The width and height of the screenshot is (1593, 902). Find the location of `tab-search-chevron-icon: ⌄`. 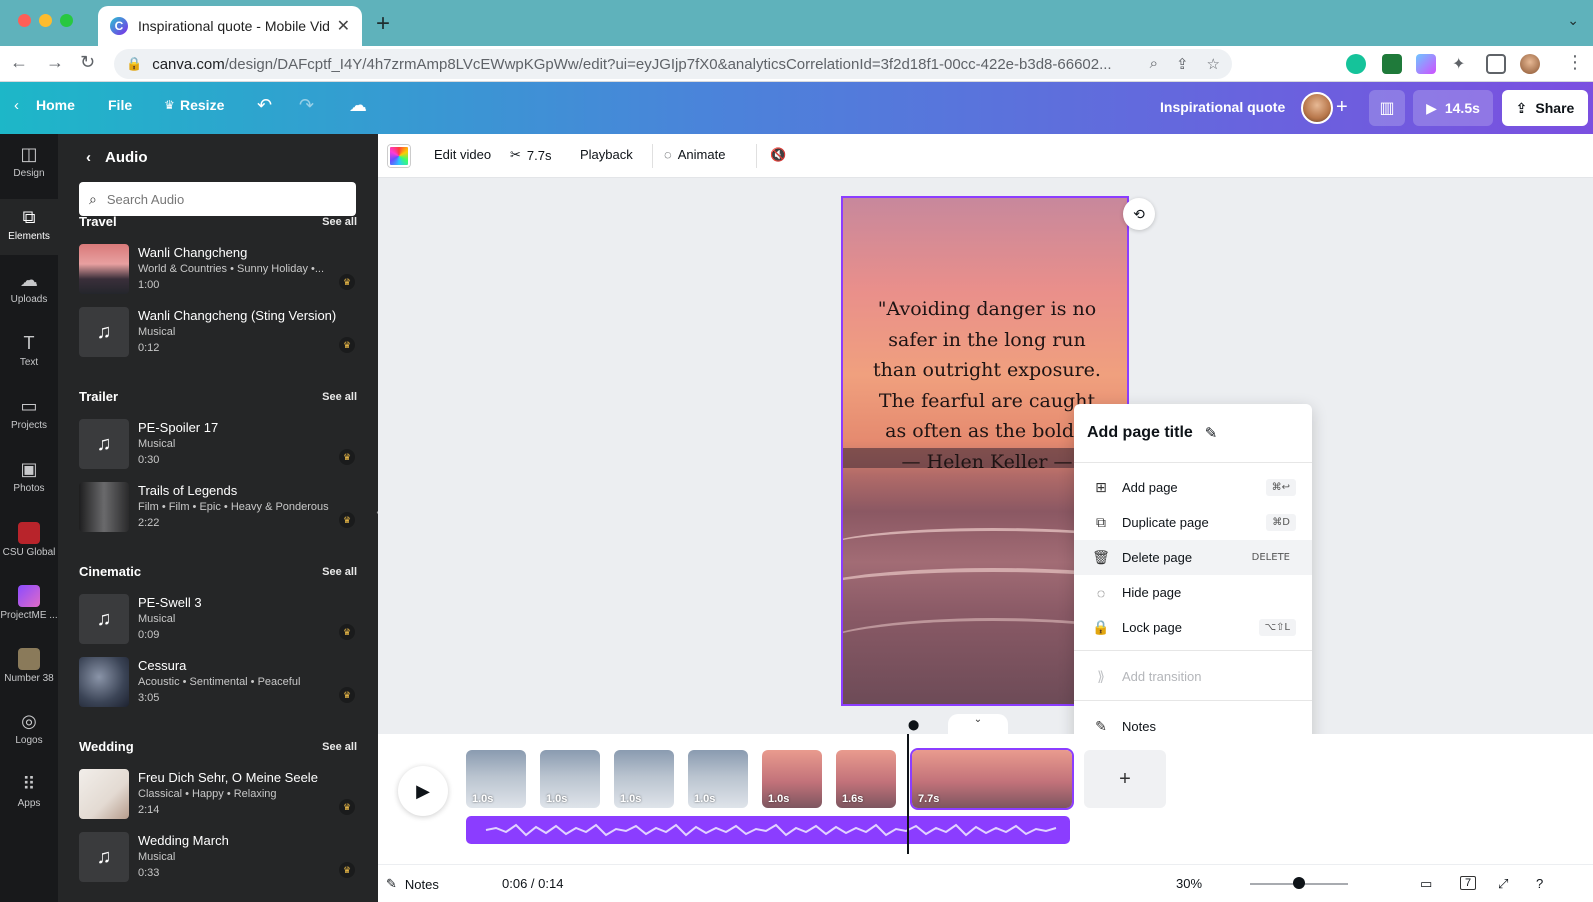

tab-search-chevron-icon: ⌄ is located at coordinates (1573, 20).